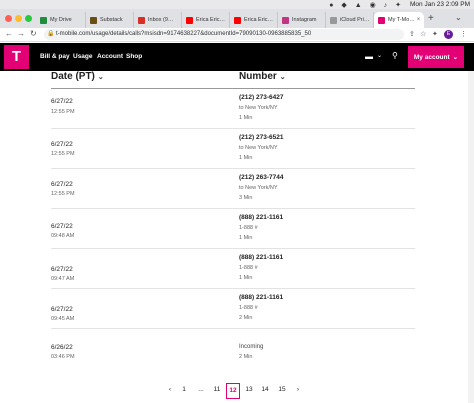 The height and width of the screenshot is (403, 474). I want to click on zoom-window-button, so click(28, 18).